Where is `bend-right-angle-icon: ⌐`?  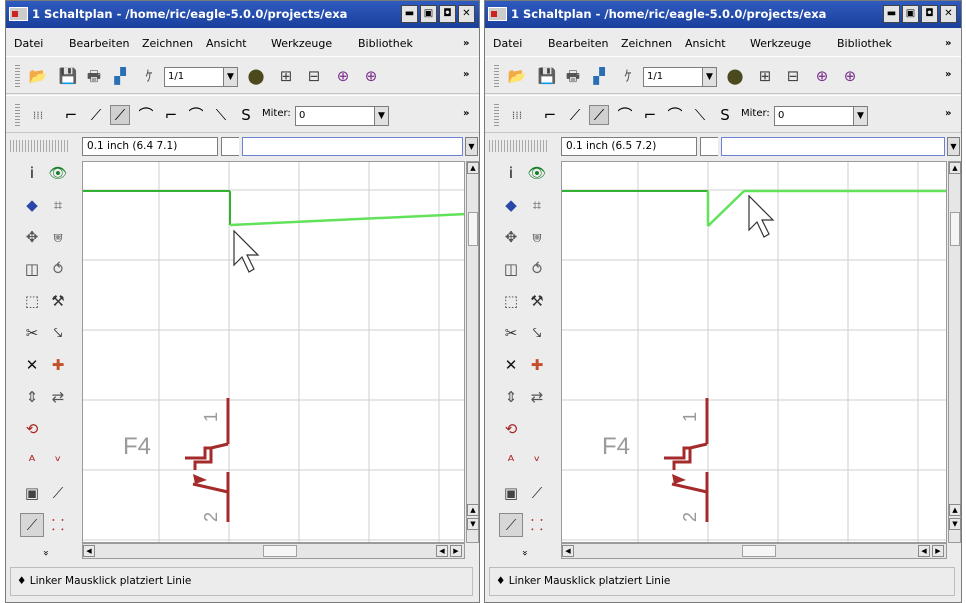
bend-right-angle-icon: ⌐ is located at coordinates (71, 115).